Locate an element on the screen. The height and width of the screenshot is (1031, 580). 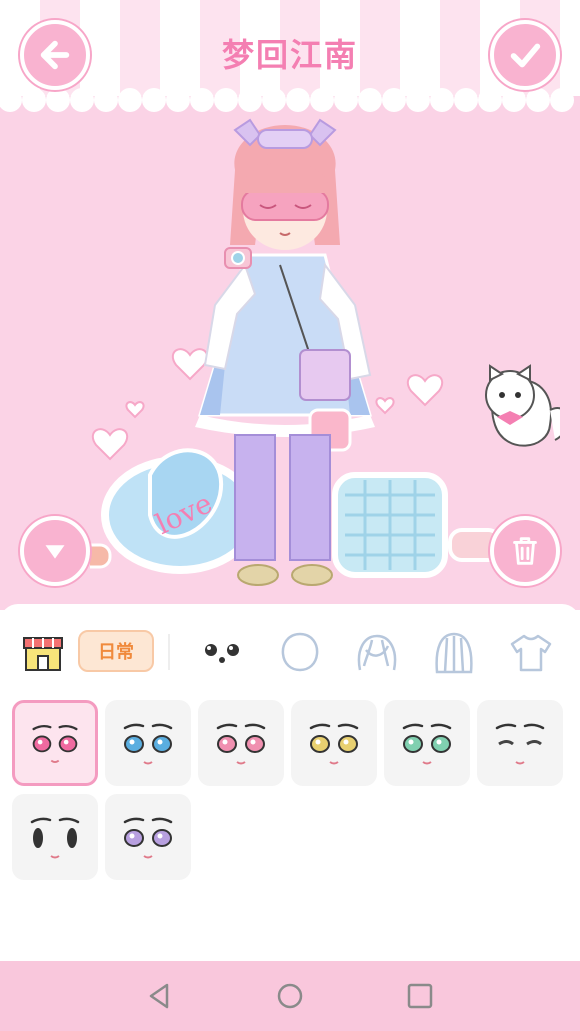
confirm-button is located at coordinates (525, 55).